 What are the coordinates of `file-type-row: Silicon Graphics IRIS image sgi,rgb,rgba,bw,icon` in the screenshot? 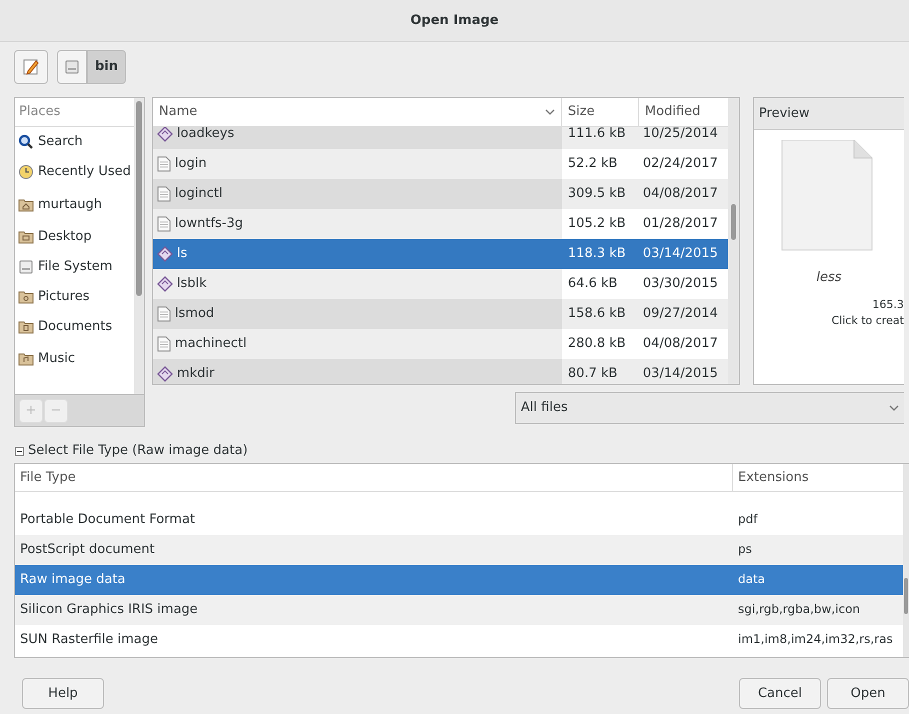 It's located at (459, 610).